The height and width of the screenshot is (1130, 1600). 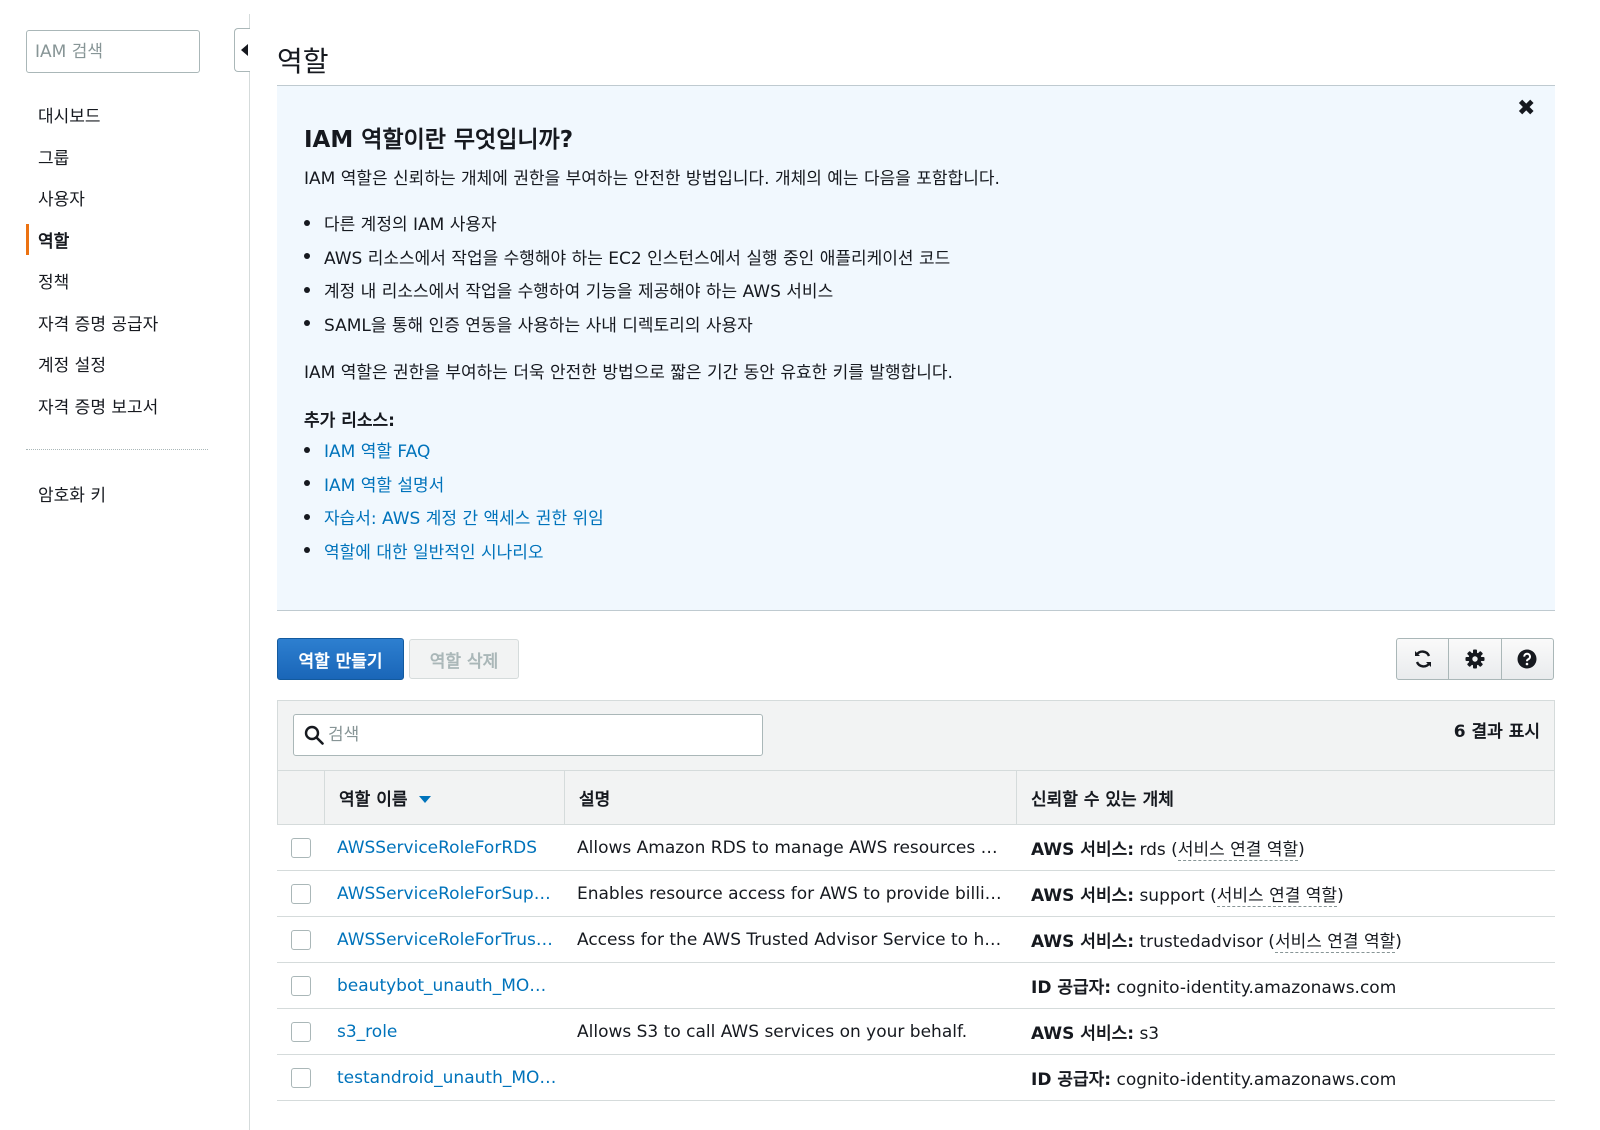 What do you see at coordinates (447, 848) in the screenshot?
I see `role-name-link: AWSServiceRoleForRDS` at bounding box center [447, 848].